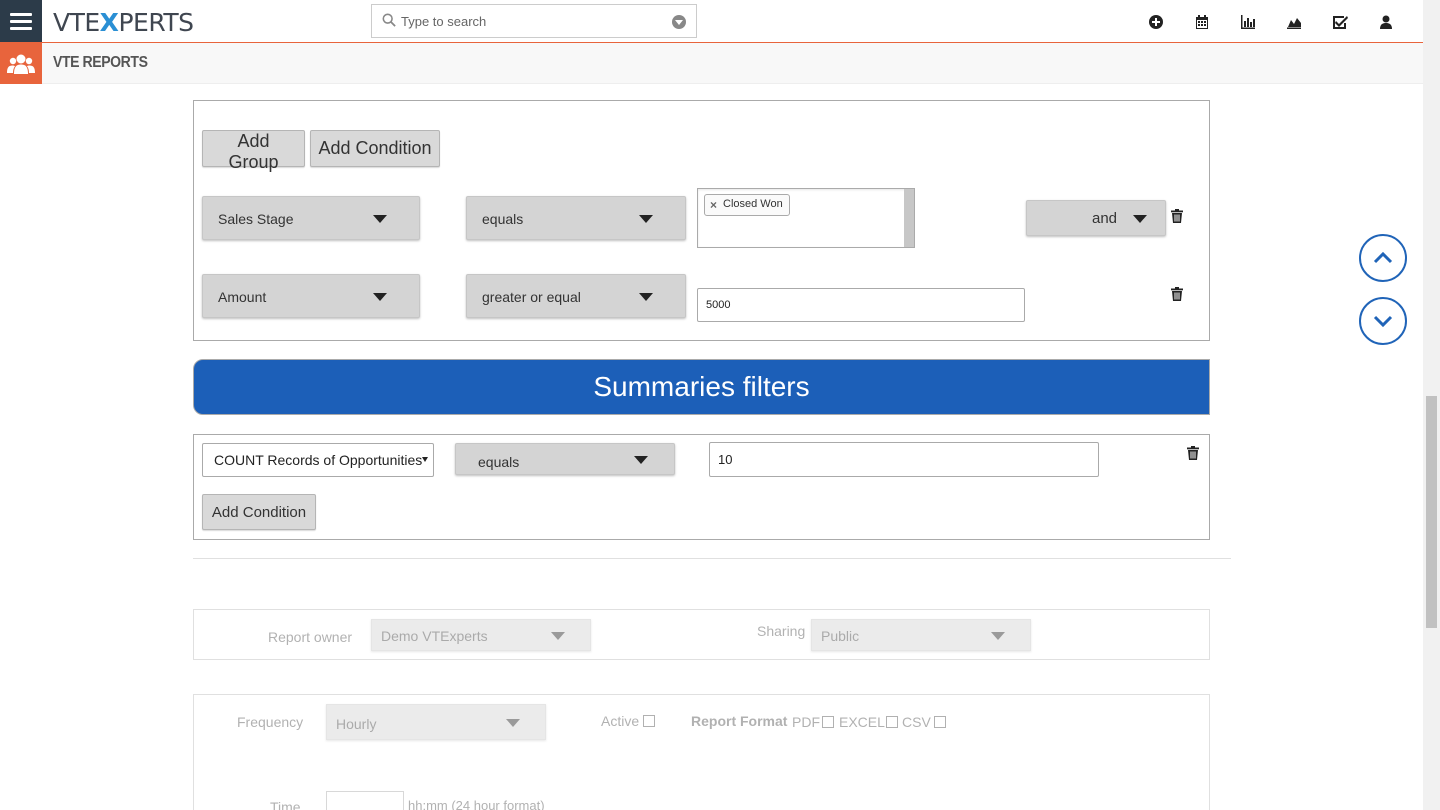 The image size is (1440, 810). What do you see at coordinates (1340, 22) in the screenshot?
I see `checkbox-icon` at bounding box center [1340, 22].